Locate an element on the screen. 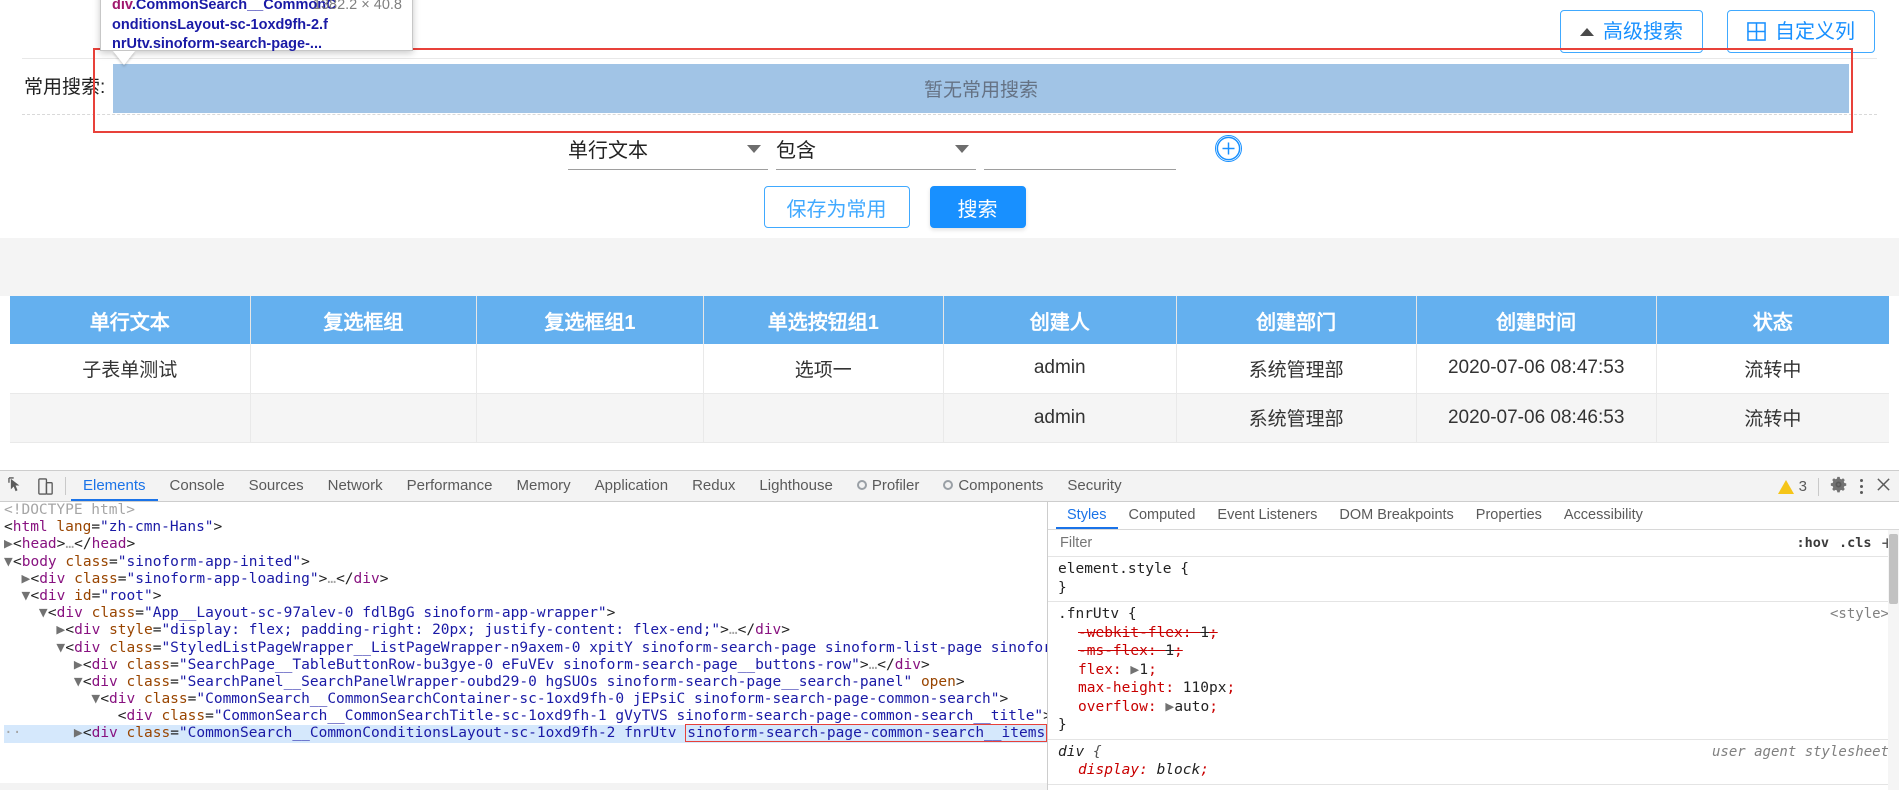  devtools-tab-security: Security is located at coordinates (1094, 486).